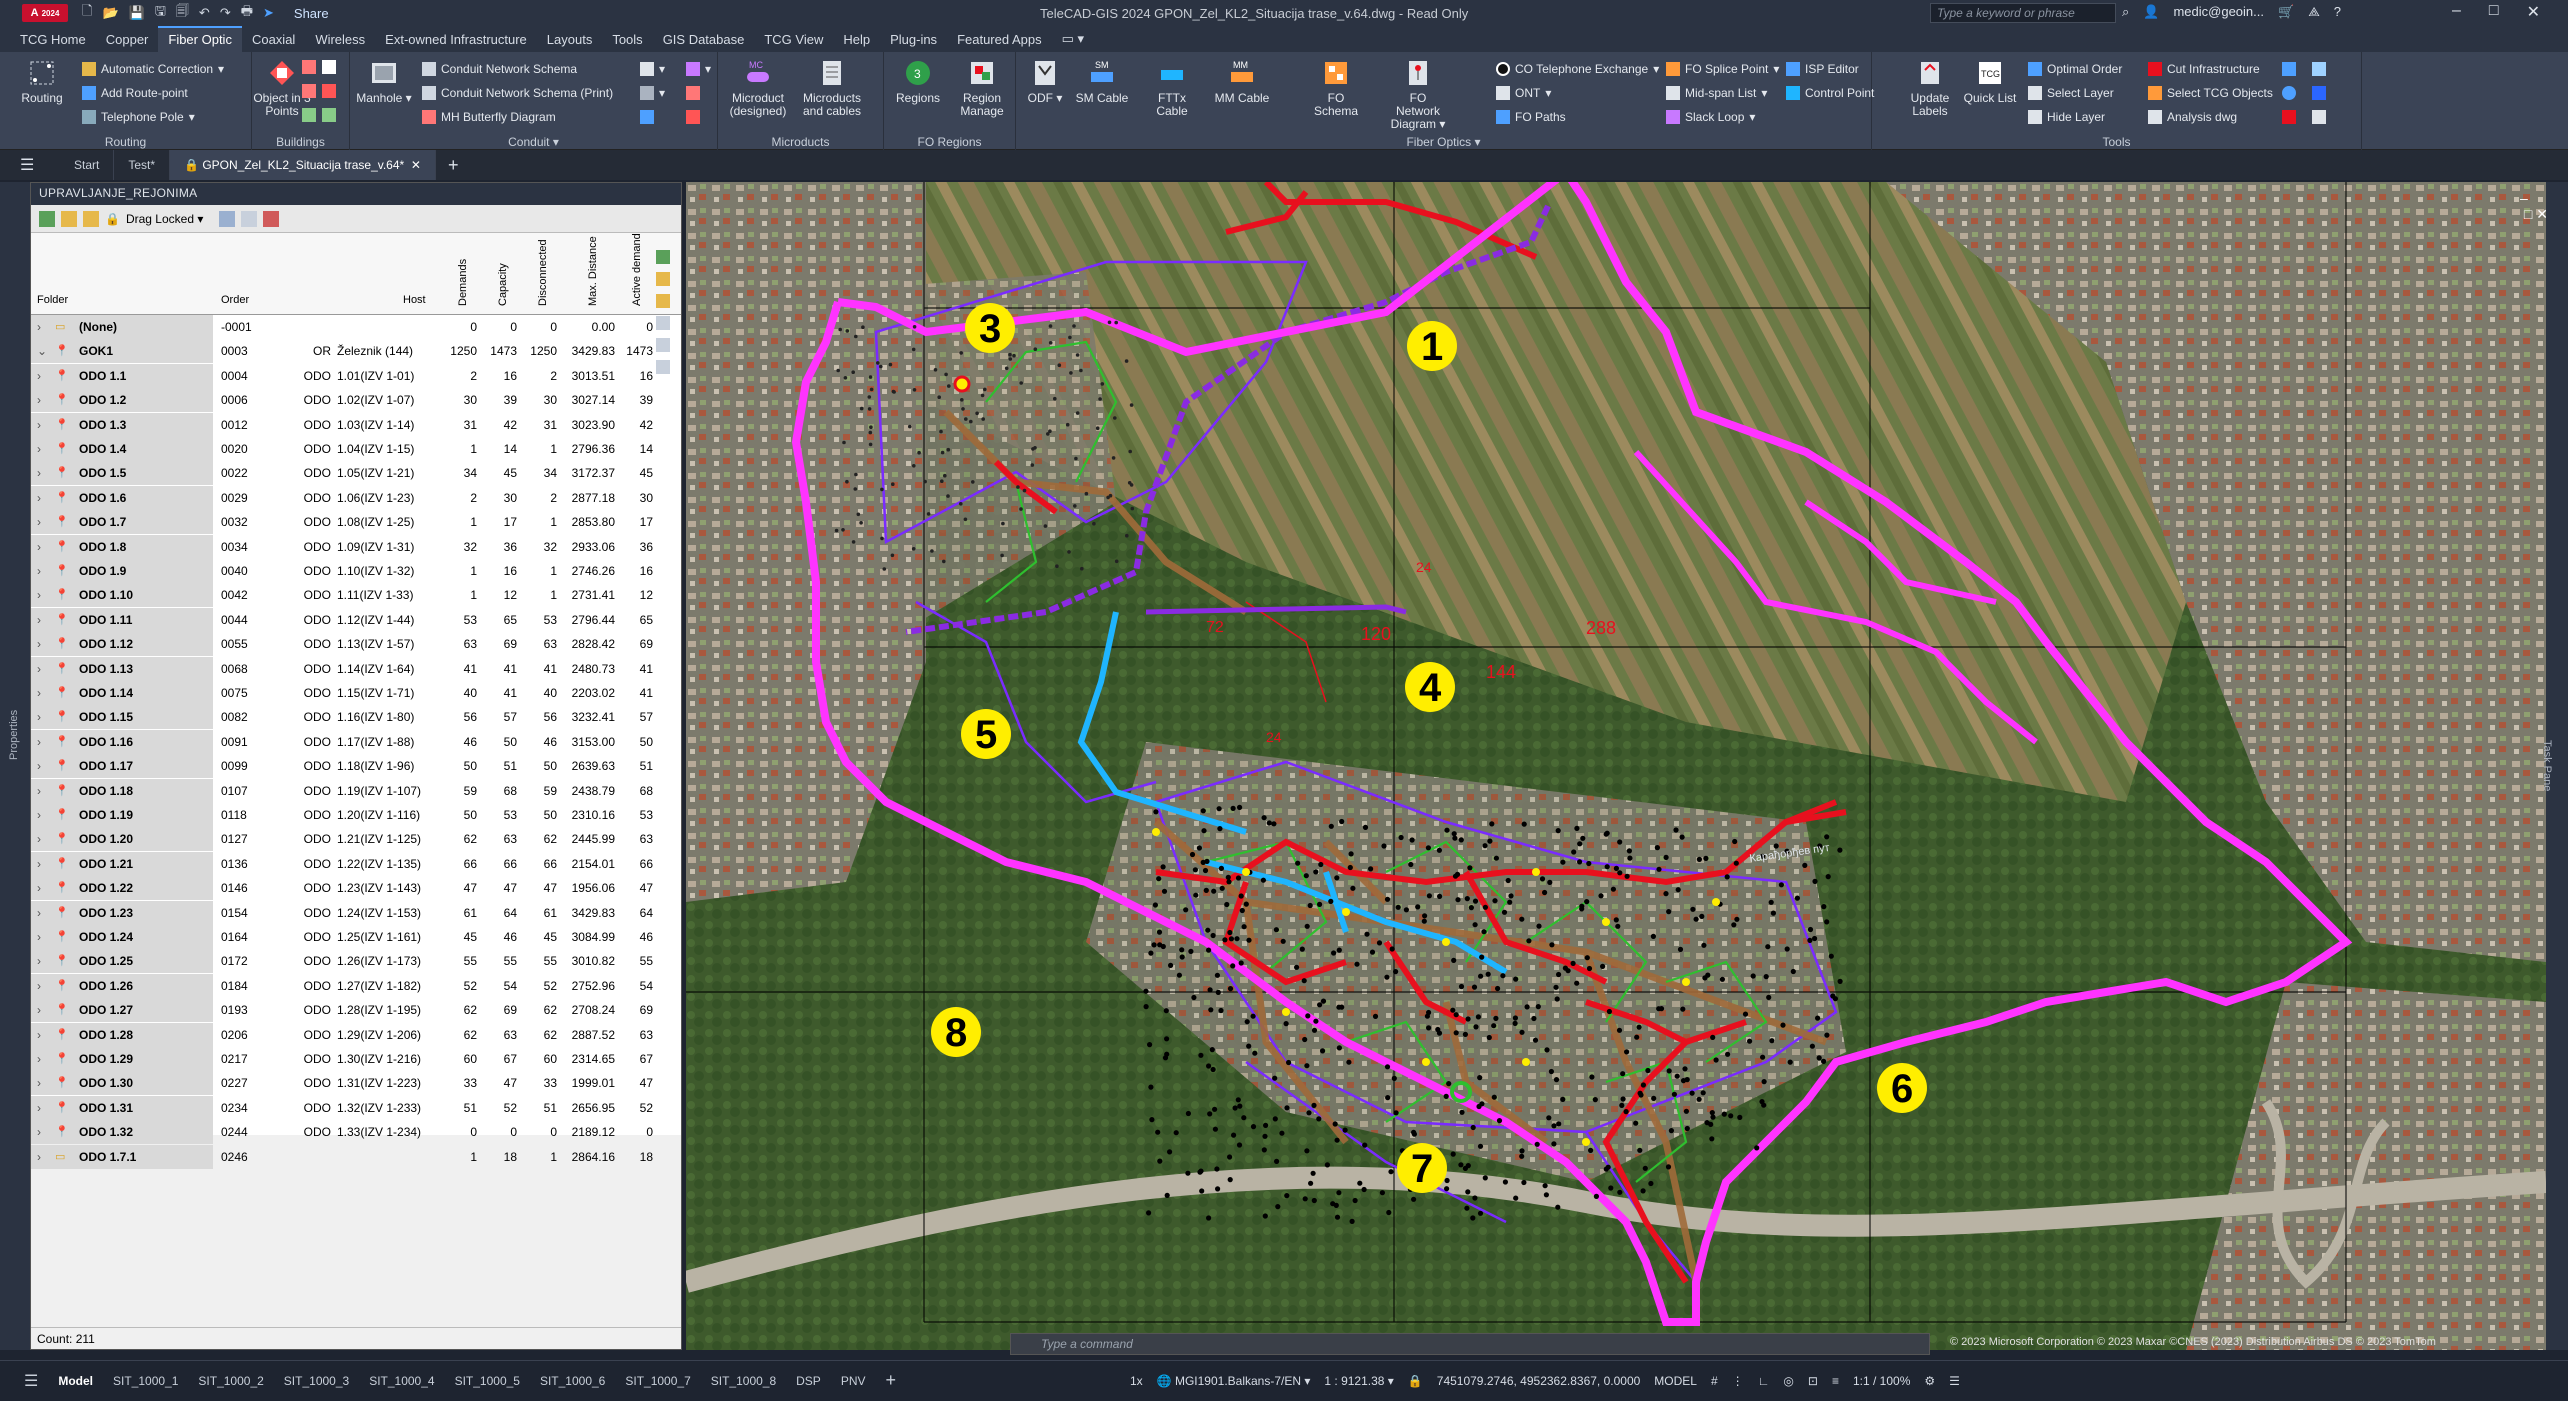  Describe the element at coordinates (271, 218) in the screenshot. I see `export-icon` at that location.